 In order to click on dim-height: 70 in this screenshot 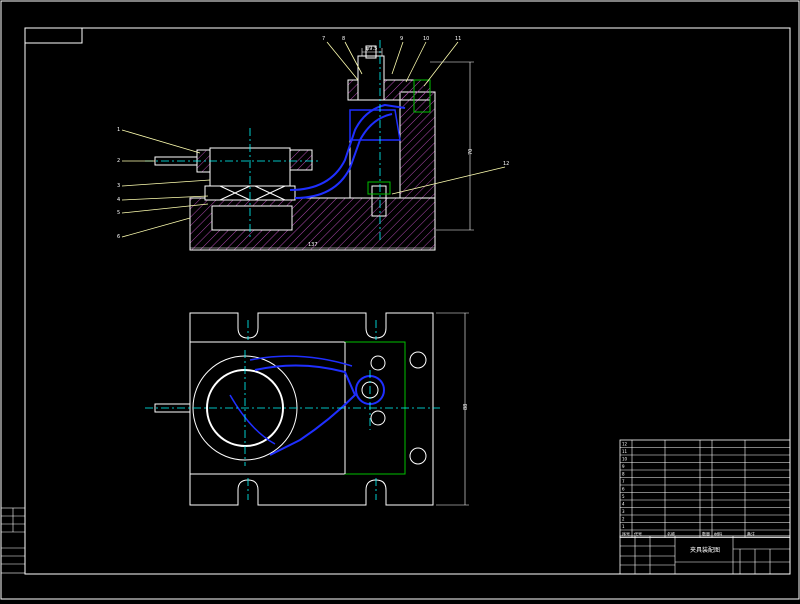, I will do `click(471, 152)`.